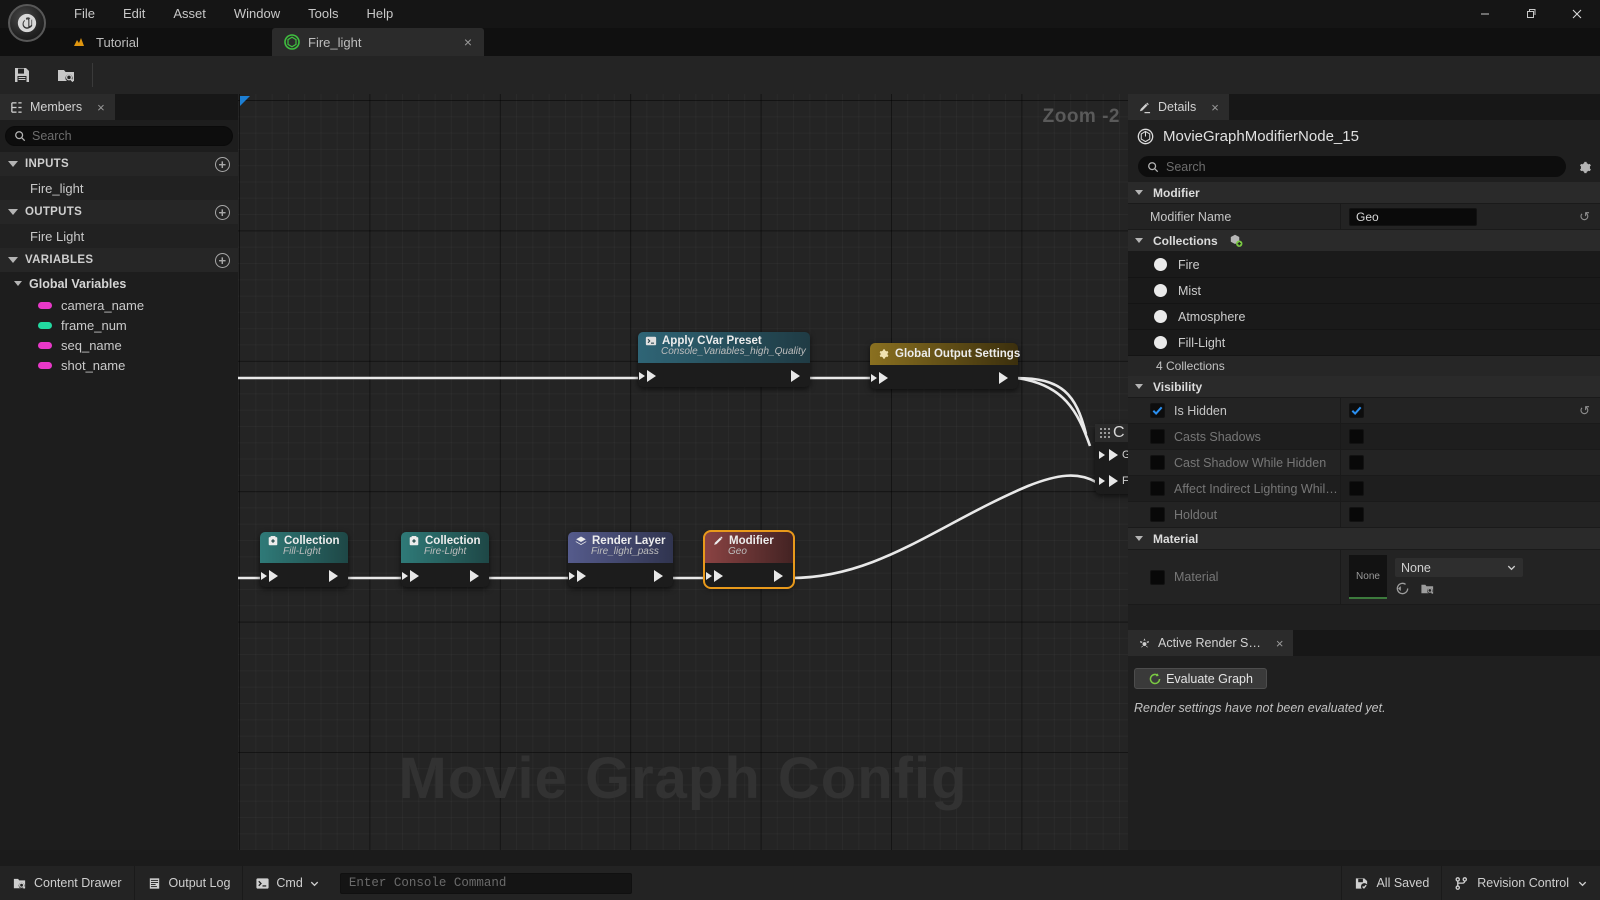  What do you see at coordinates (105, 42) in the screenshot?
I see `tab-tutorial: Tutorial` at bounding box center [105, 42].